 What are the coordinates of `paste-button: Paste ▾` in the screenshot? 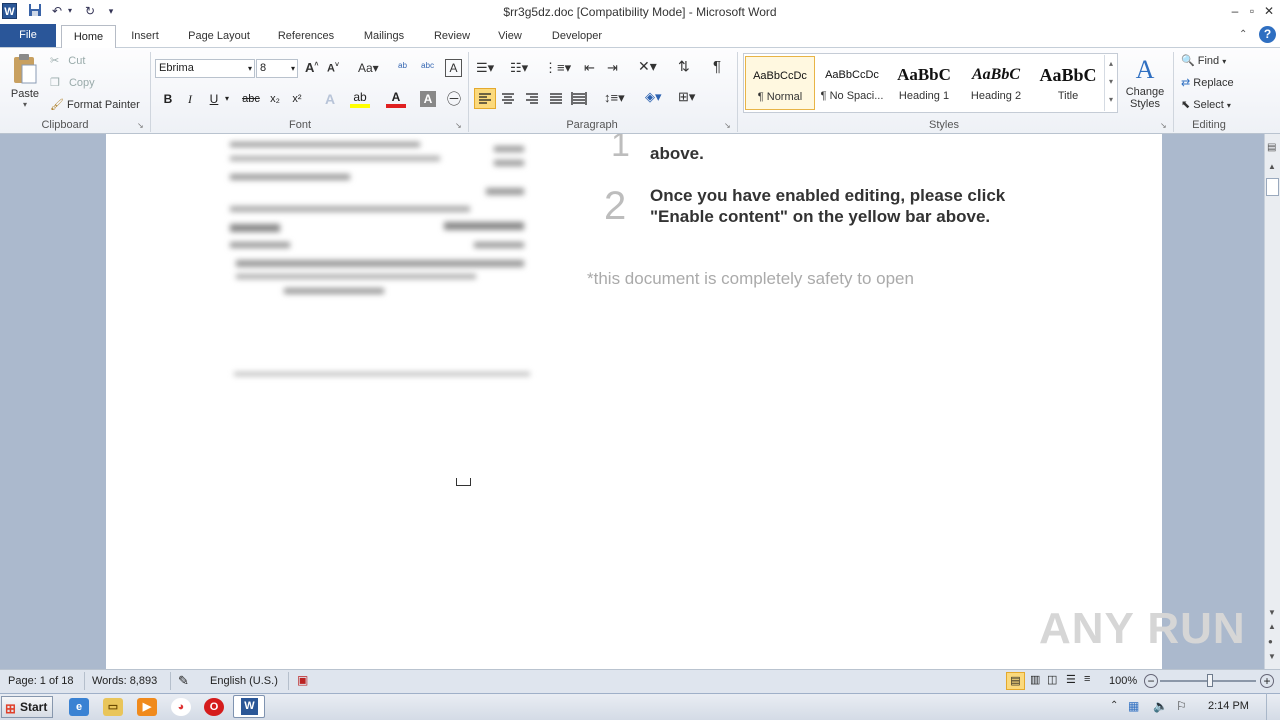 It's located at (25, 84).